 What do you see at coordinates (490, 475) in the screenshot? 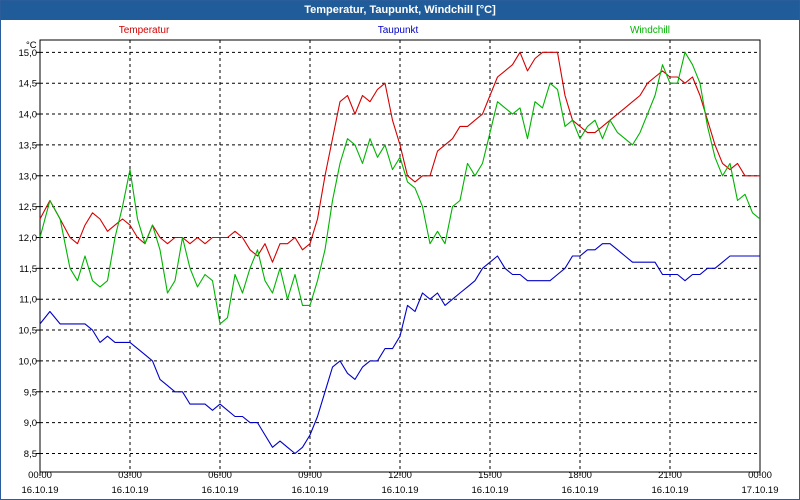
I see `x-tick-time-label: 15:00` at bounding box center [490, 475].